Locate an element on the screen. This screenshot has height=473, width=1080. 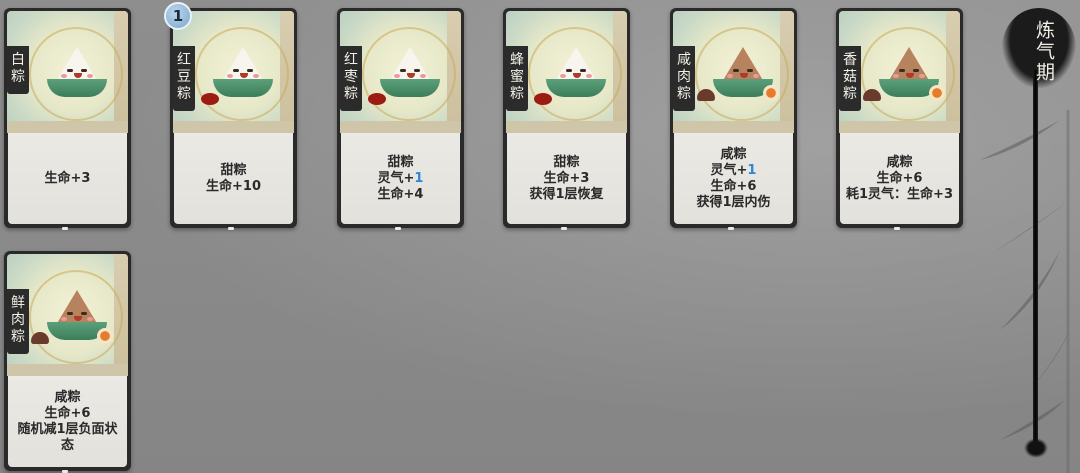
realm-indicator: 炼气期 is located at coordinates (1040, 236).